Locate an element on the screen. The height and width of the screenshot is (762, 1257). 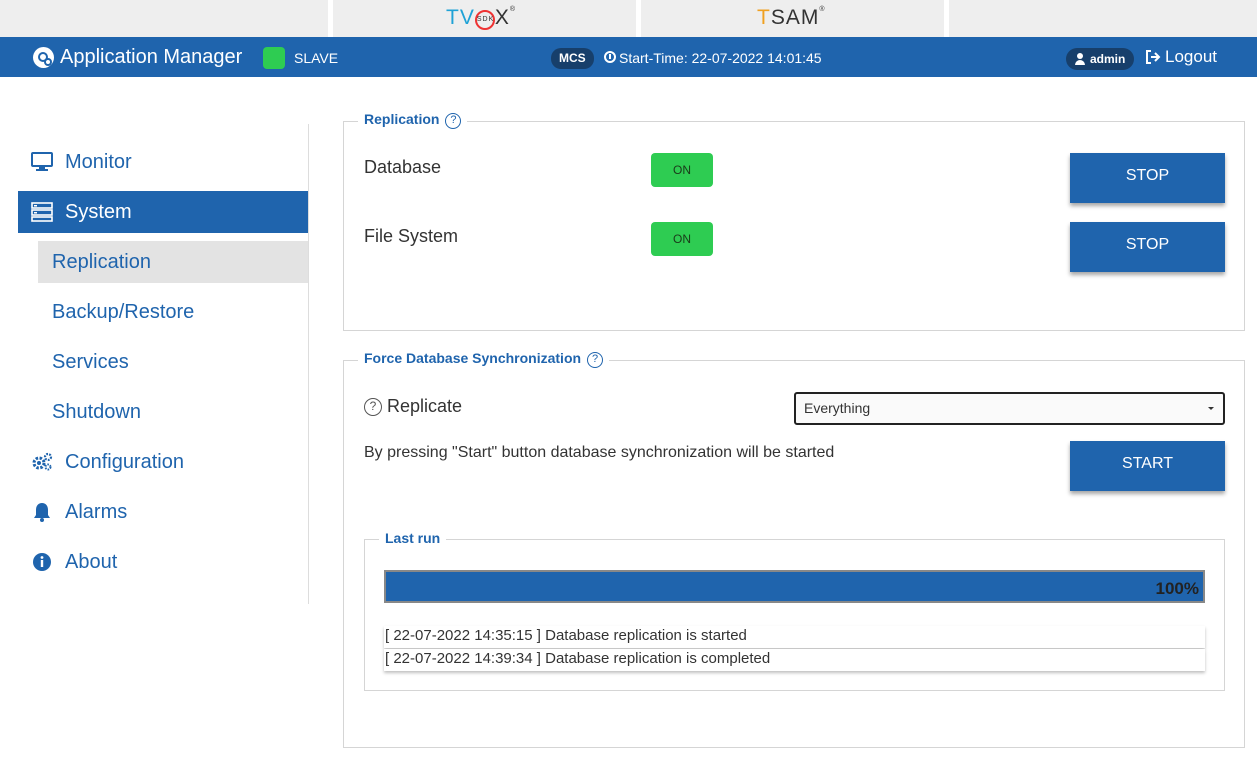
sidebar-item-configuration: Configuration is located at coordinates (163, 462).